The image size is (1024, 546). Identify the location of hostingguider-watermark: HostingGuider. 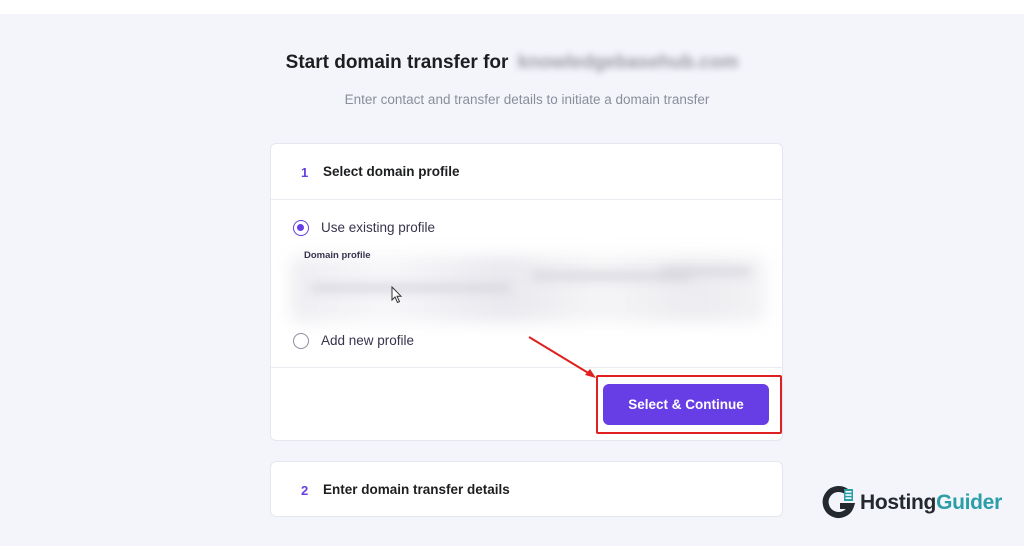
(912, 503).